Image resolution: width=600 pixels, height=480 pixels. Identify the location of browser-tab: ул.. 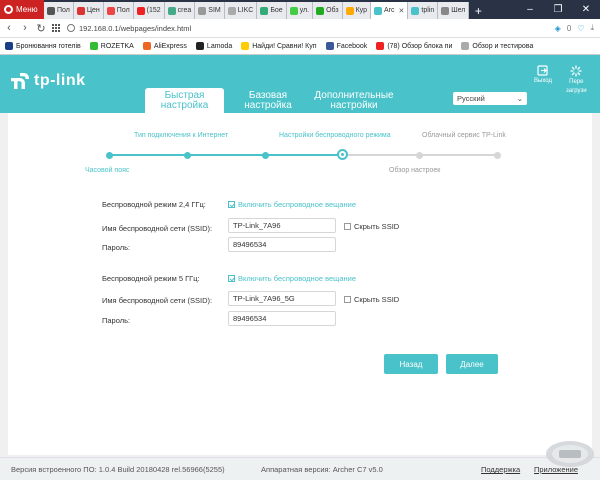
(300, 10).